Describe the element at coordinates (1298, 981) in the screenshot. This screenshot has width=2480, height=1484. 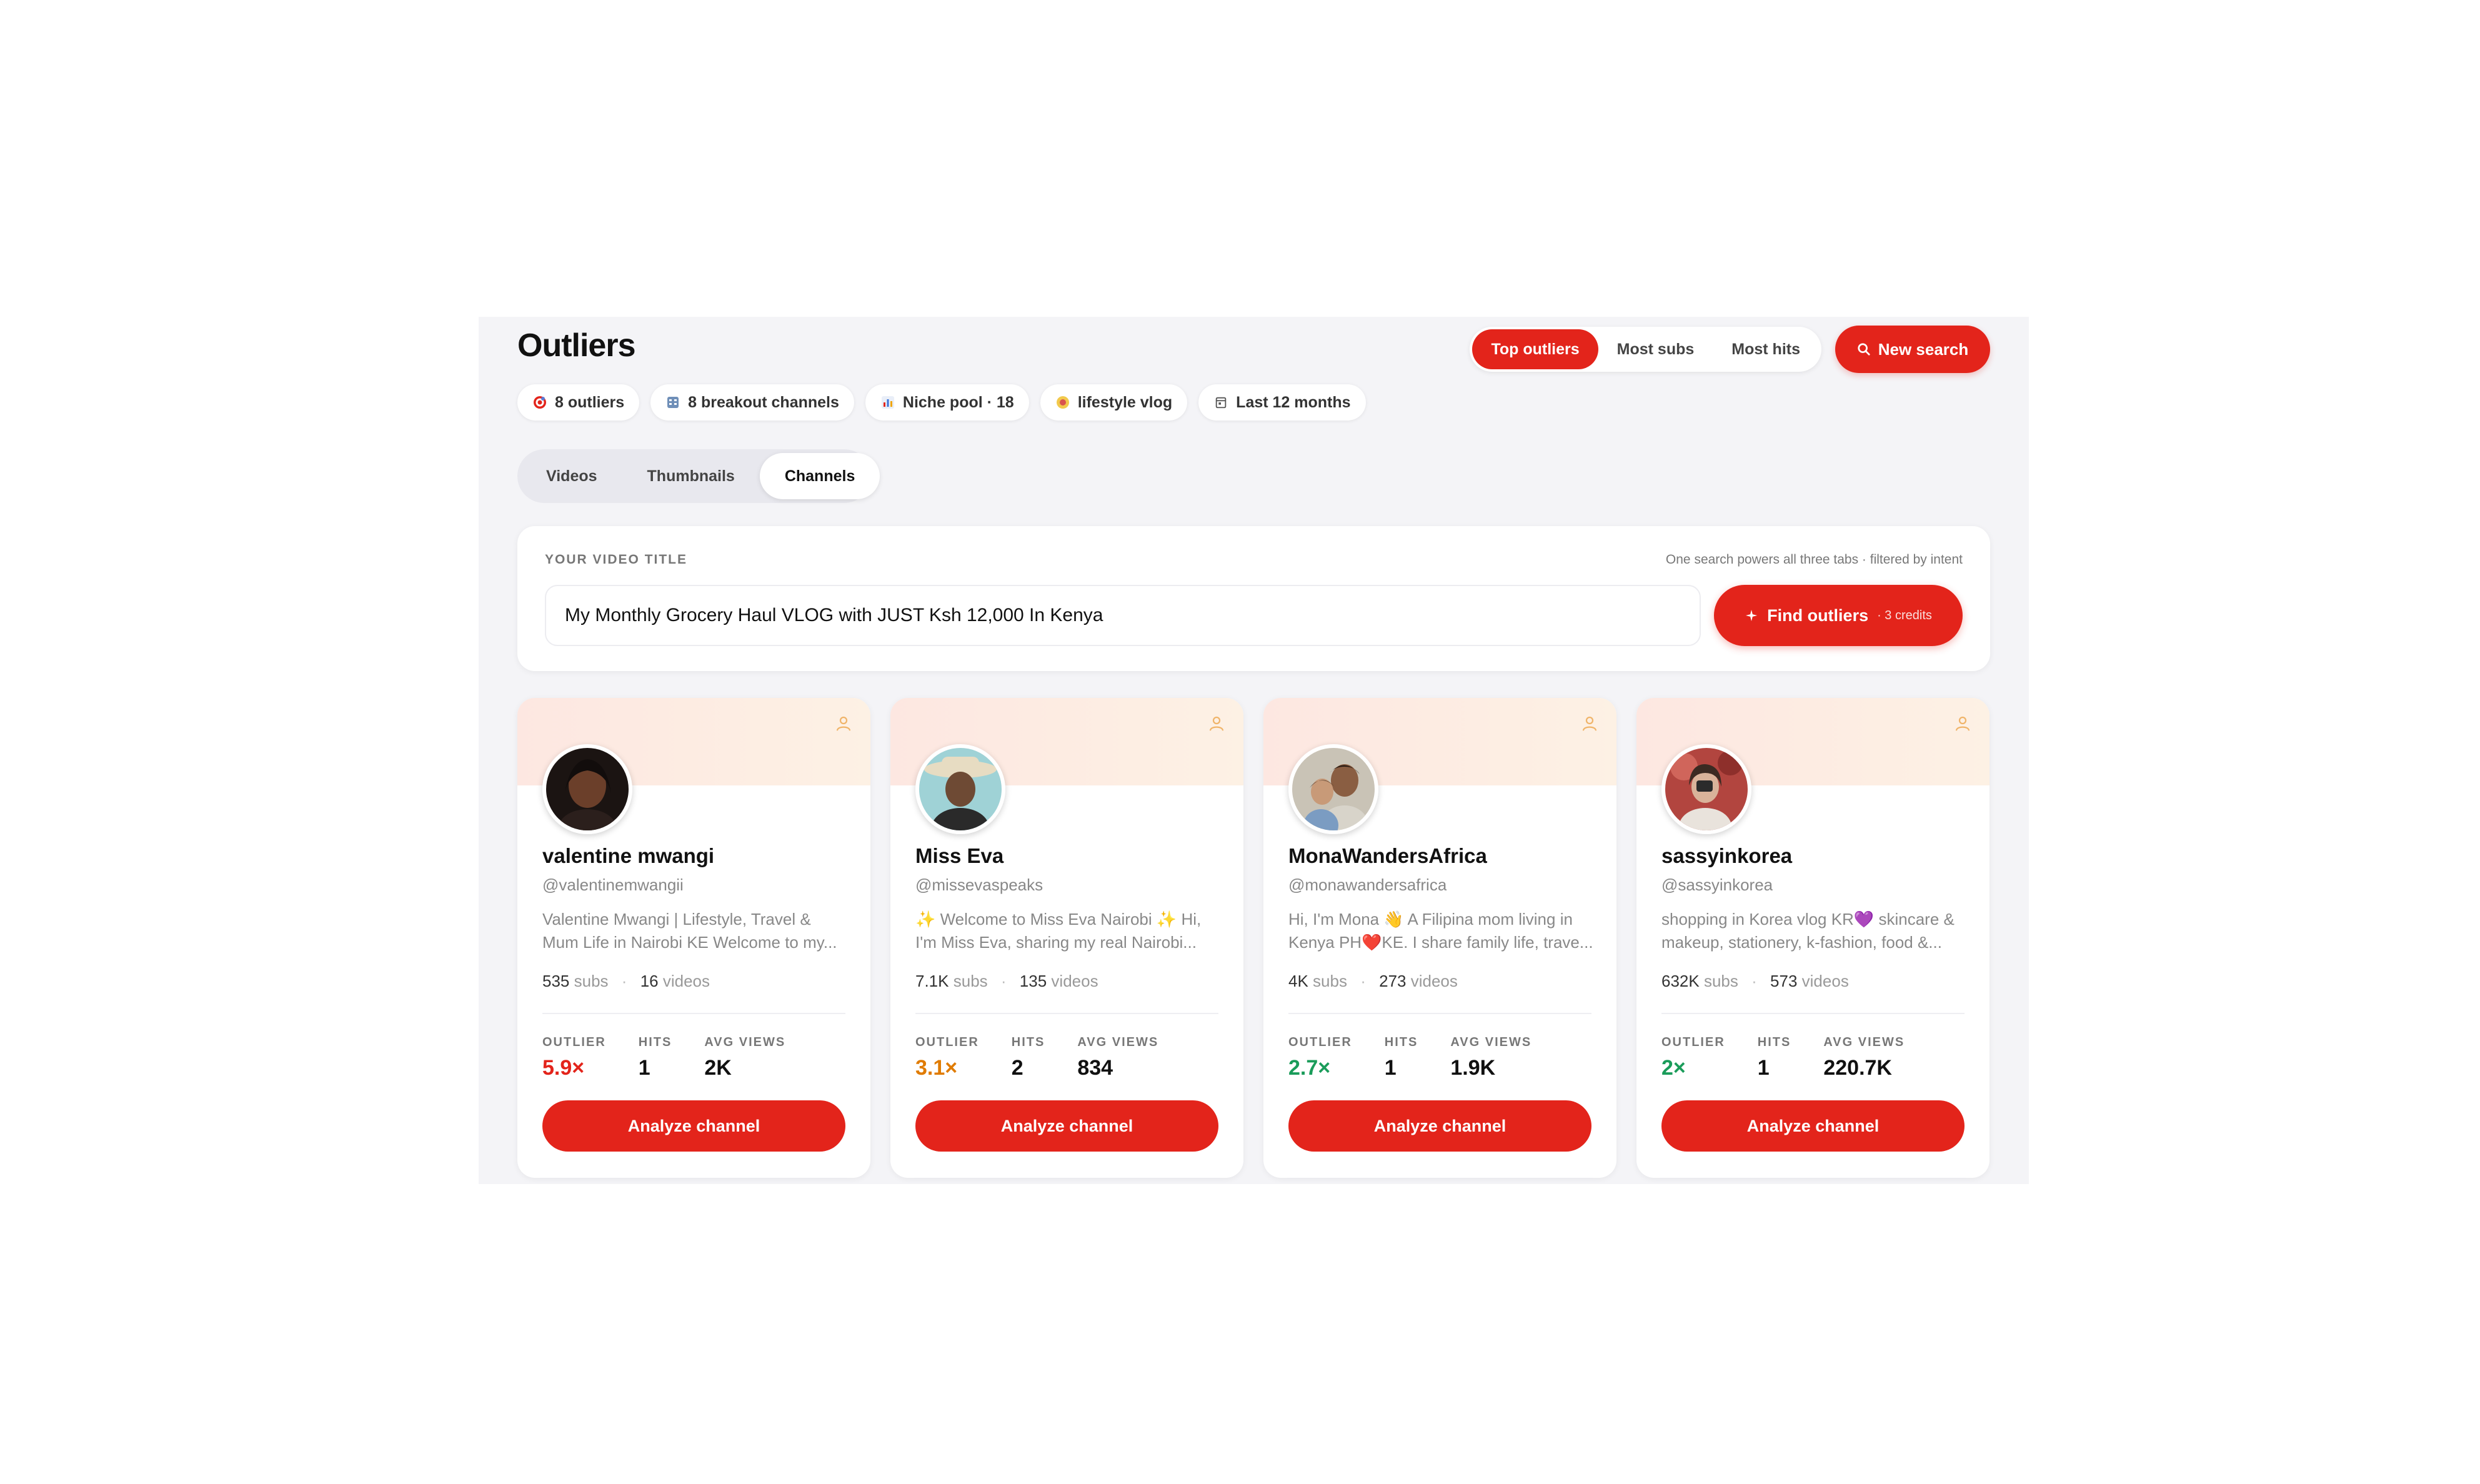
I see `subs-count: 4K` at that location.